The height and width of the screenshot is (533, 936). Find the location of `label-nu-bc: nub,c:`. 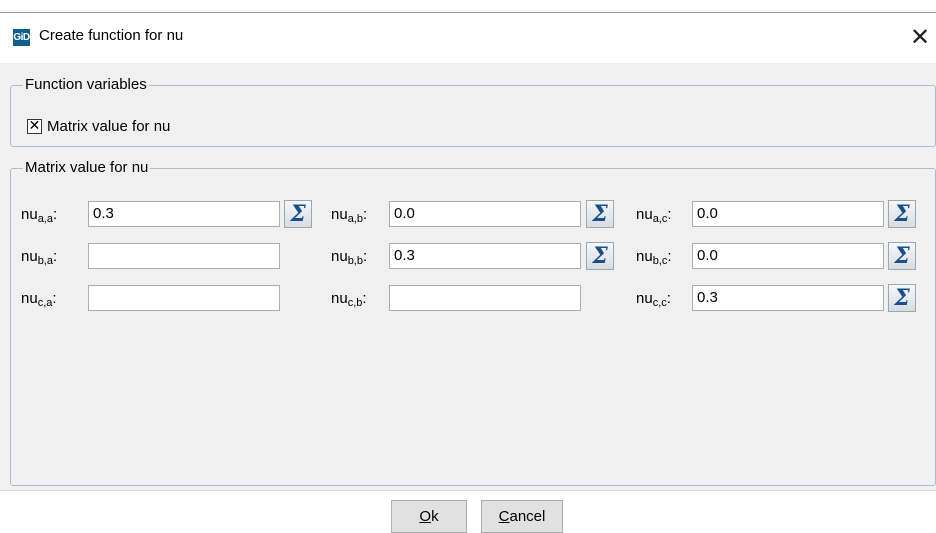

label-nu-bc: nub,c: is located at coordinates (654, 257).